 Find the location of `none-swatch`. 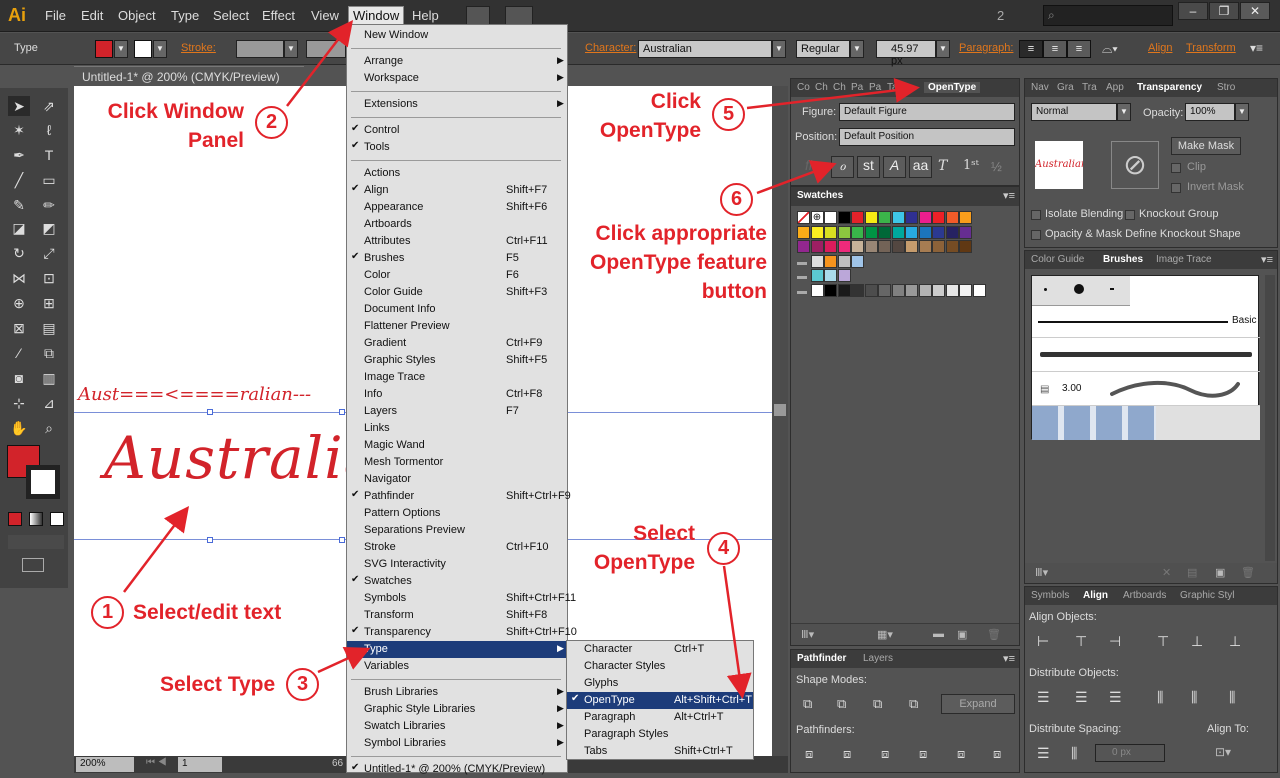

none-swatch is located at coordinates (803, 217).